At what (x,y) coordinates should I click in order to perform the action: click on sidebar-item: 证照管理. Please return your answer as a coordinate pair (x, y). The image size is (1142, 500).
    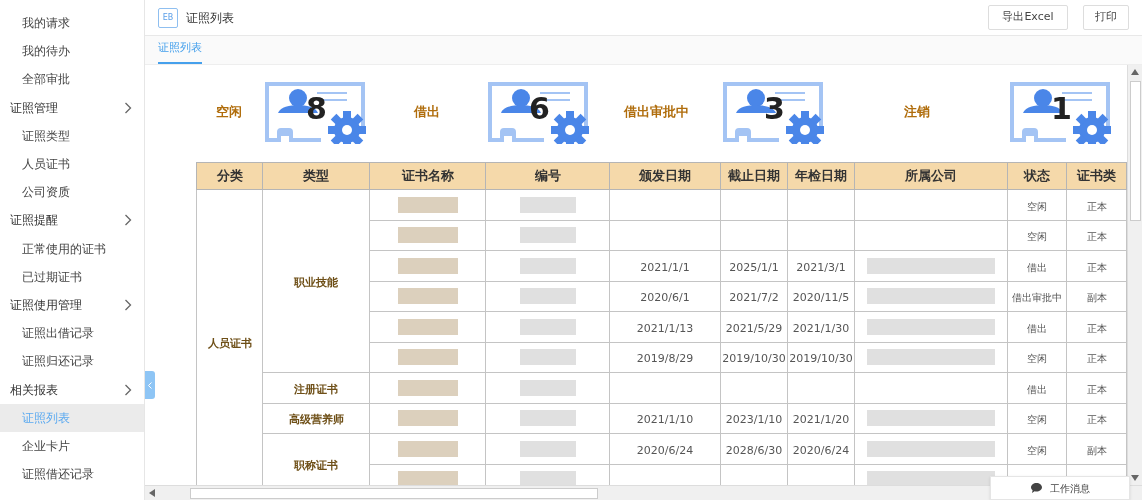
    Looking at the image, I should click on (72, 107).